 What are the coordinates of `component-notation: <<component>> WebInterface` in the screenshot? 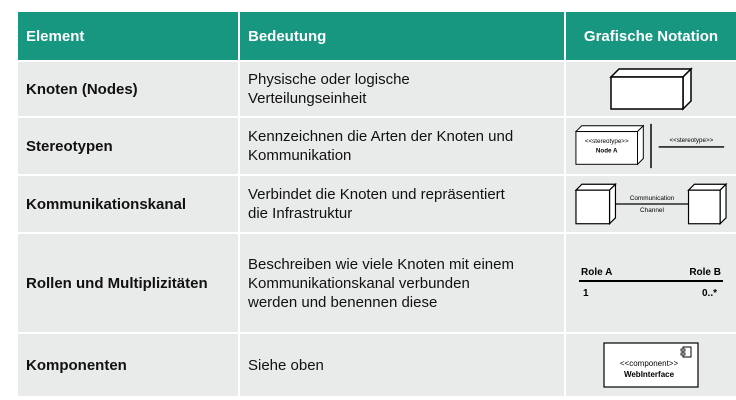 It's located at (651, 365).